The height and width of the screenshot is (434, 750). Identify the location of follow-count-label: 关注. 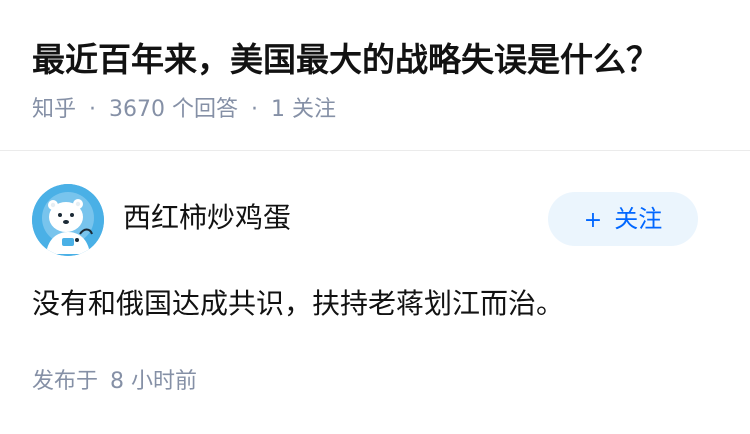
(314, 109).